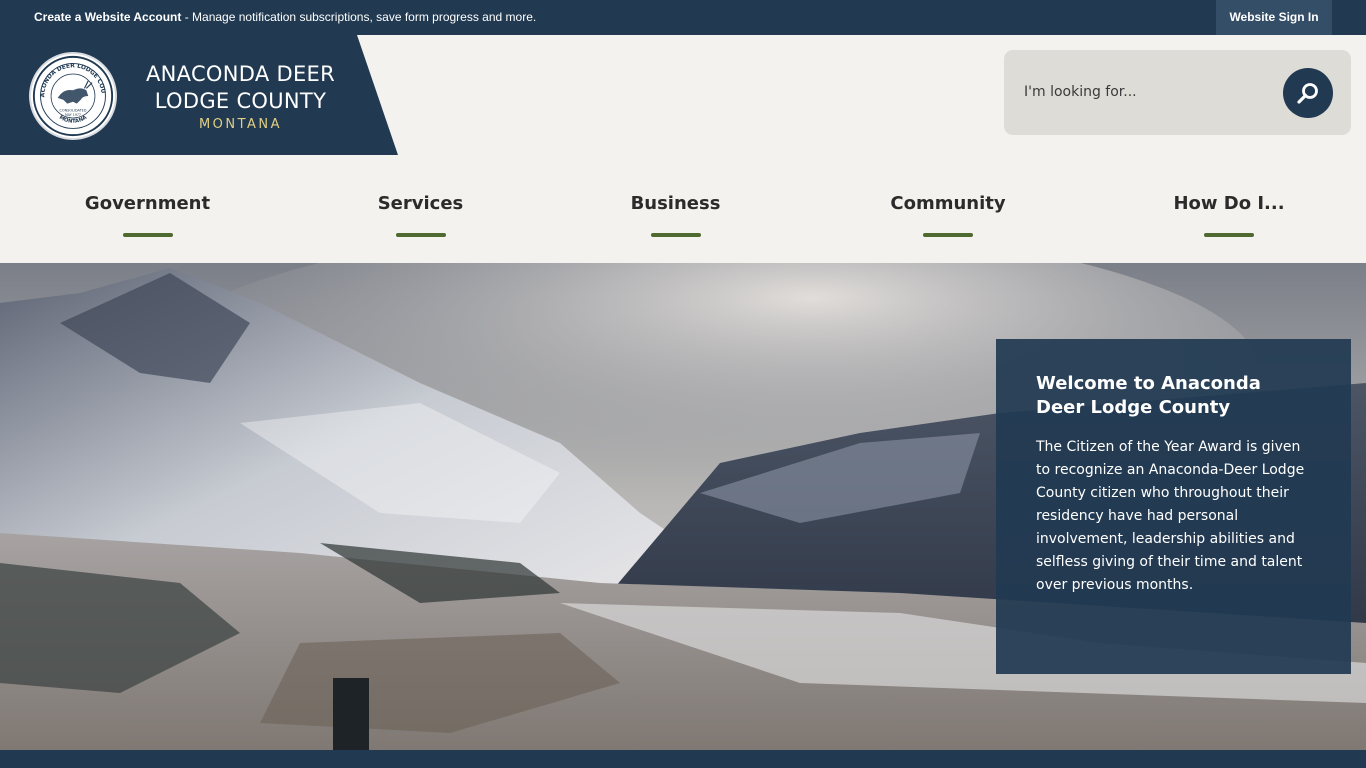  What do you see at coordinates (420, 218) in the screenshot?
I see `nav-item-services: Services` at bounding box center [420, 218].